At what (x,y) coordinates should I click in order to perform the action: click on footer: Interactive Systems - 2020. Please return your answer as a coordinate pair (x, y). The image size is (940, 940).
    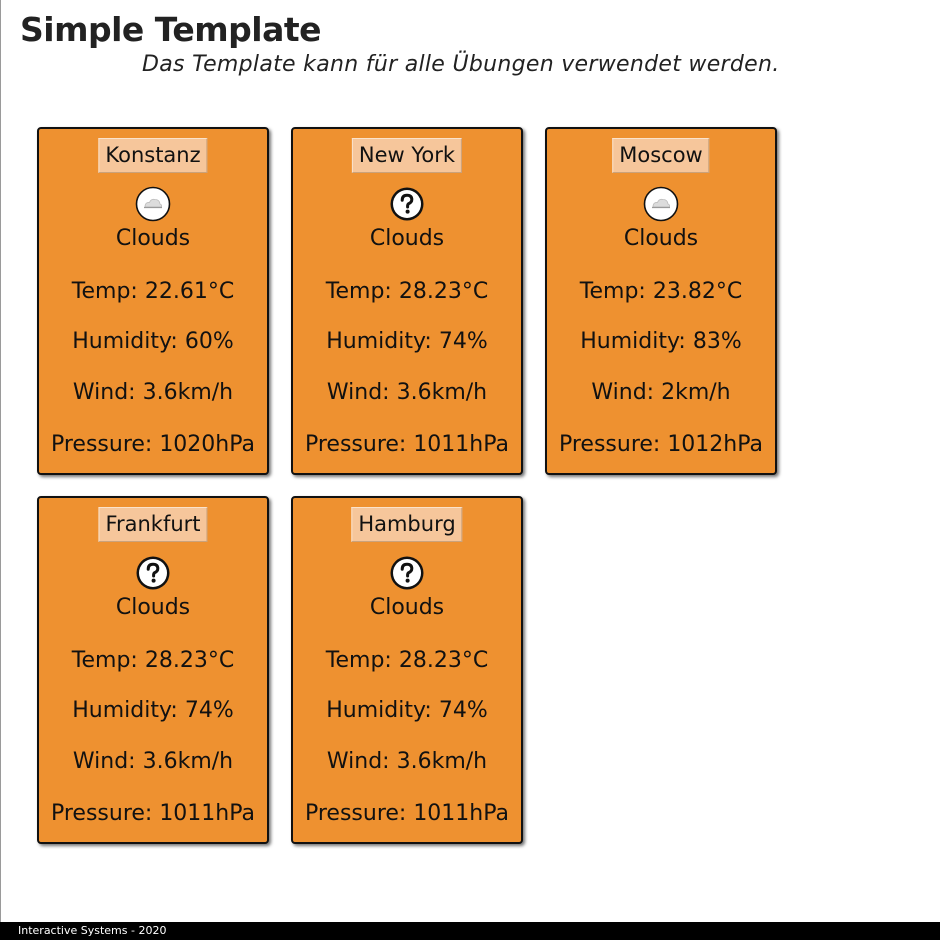
    Looking at the image, I should click on (470, 931).